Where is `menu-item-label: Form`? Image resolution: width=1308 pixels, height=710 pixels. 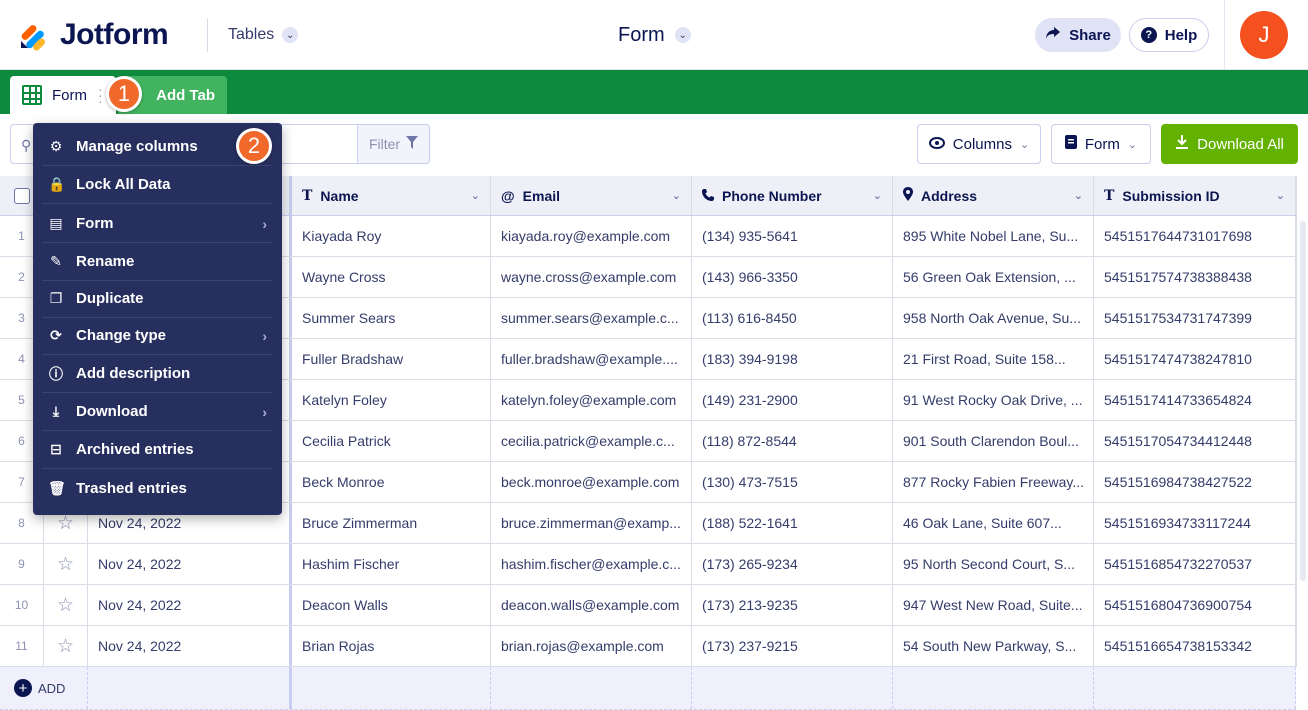 menu-item-label: Form is located at coordinates (95, 223).